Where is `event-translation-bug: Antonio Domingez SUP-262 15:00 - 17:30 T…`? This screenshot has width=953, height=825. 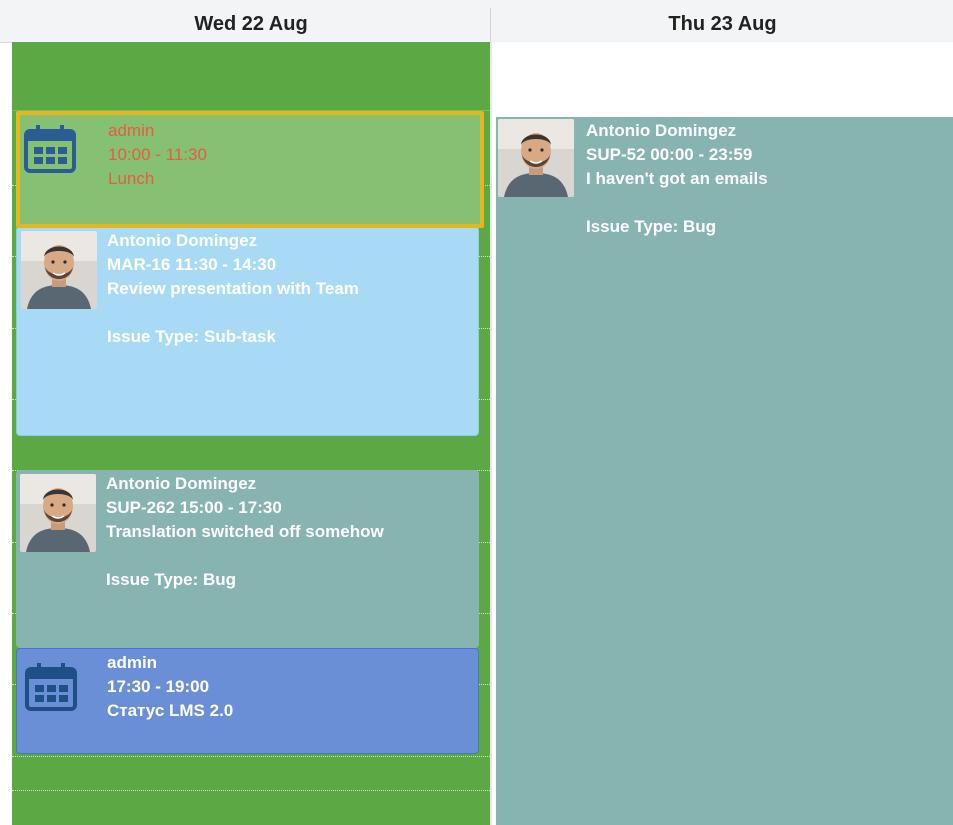 event-translation-bug: Antonio Domingez SUP-262 15:00 - 17:30 T… is located at coordinates (247, 559).